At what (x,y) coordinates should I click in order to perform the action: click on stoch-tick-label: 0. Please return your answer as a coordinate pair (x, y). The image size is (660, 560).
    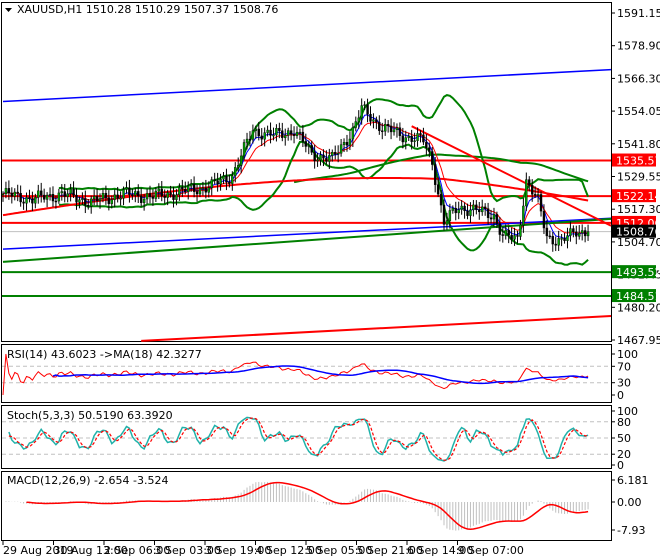
    Looking at the image, I should click on (620, 465).